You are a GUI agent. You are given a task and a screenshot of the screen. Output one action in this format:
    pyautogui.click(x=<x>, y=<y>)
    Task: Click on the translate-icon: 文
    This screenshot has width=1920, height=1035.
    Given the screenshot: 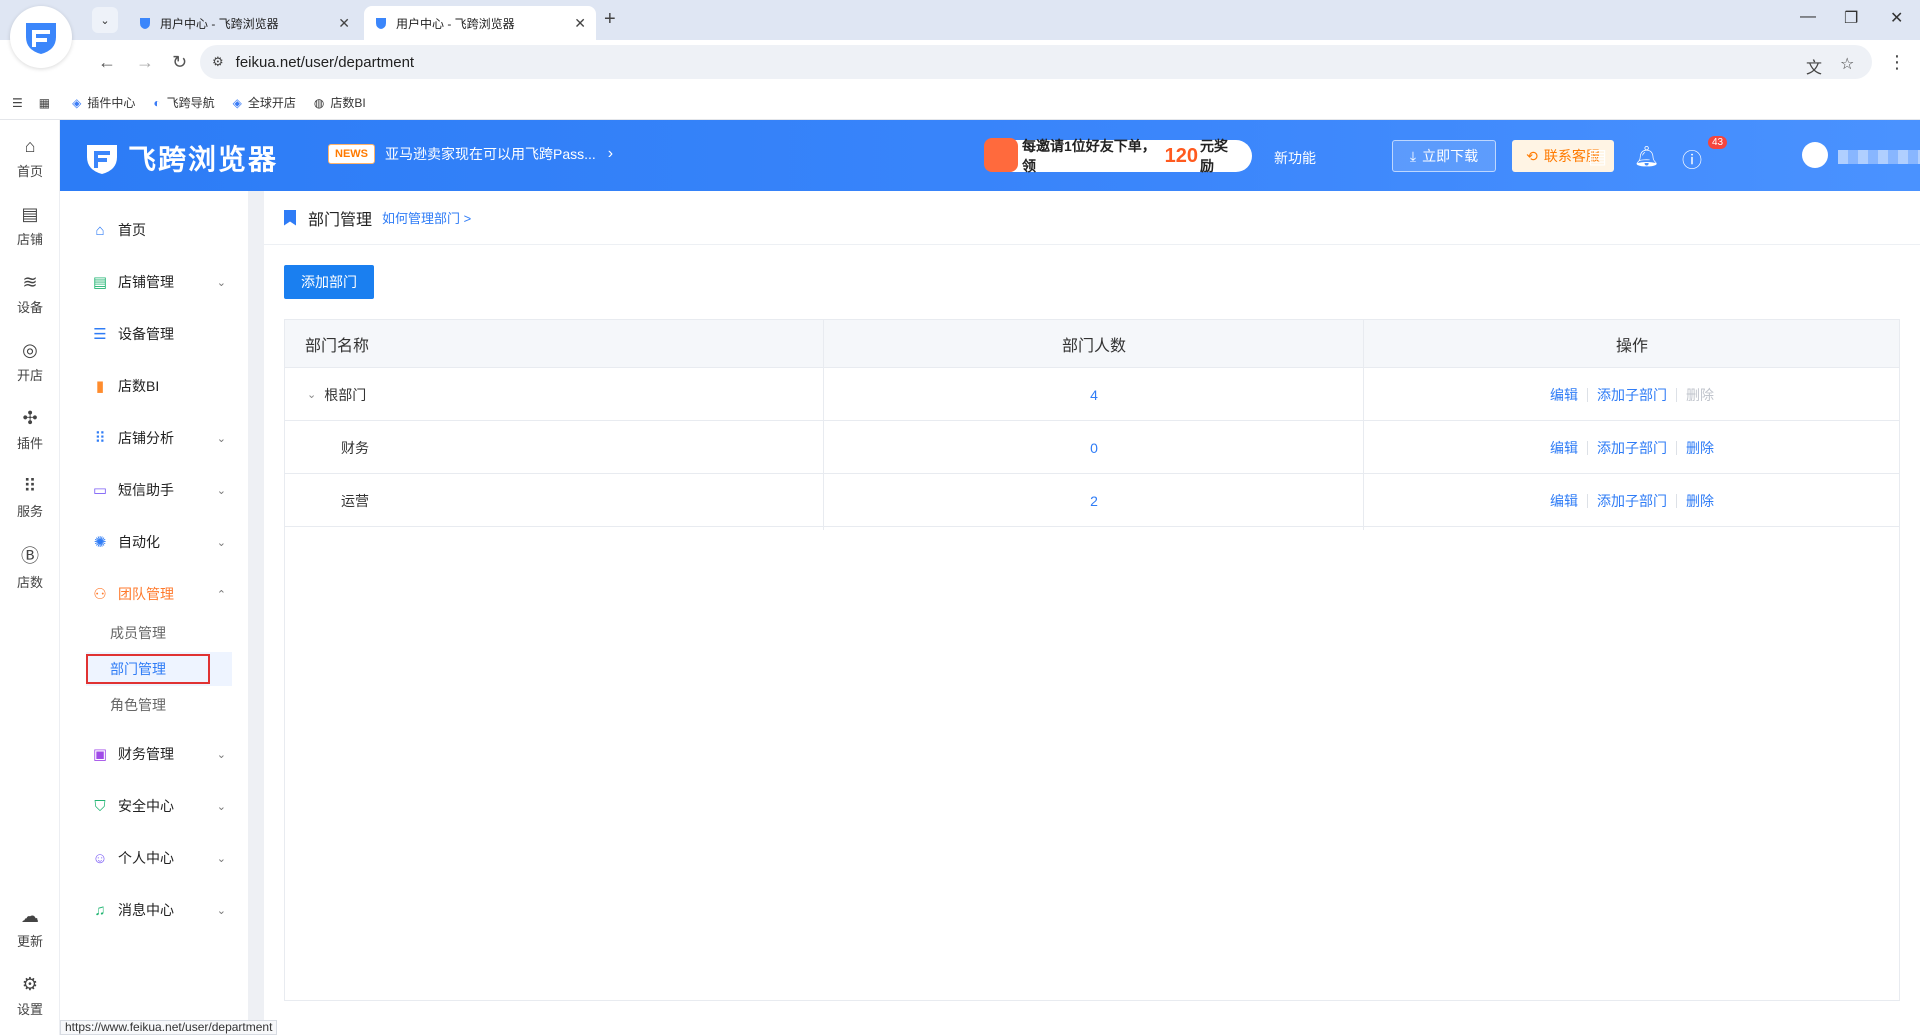 What is the action you would take?
    pyautogui.click(x=1814, y=66)
    